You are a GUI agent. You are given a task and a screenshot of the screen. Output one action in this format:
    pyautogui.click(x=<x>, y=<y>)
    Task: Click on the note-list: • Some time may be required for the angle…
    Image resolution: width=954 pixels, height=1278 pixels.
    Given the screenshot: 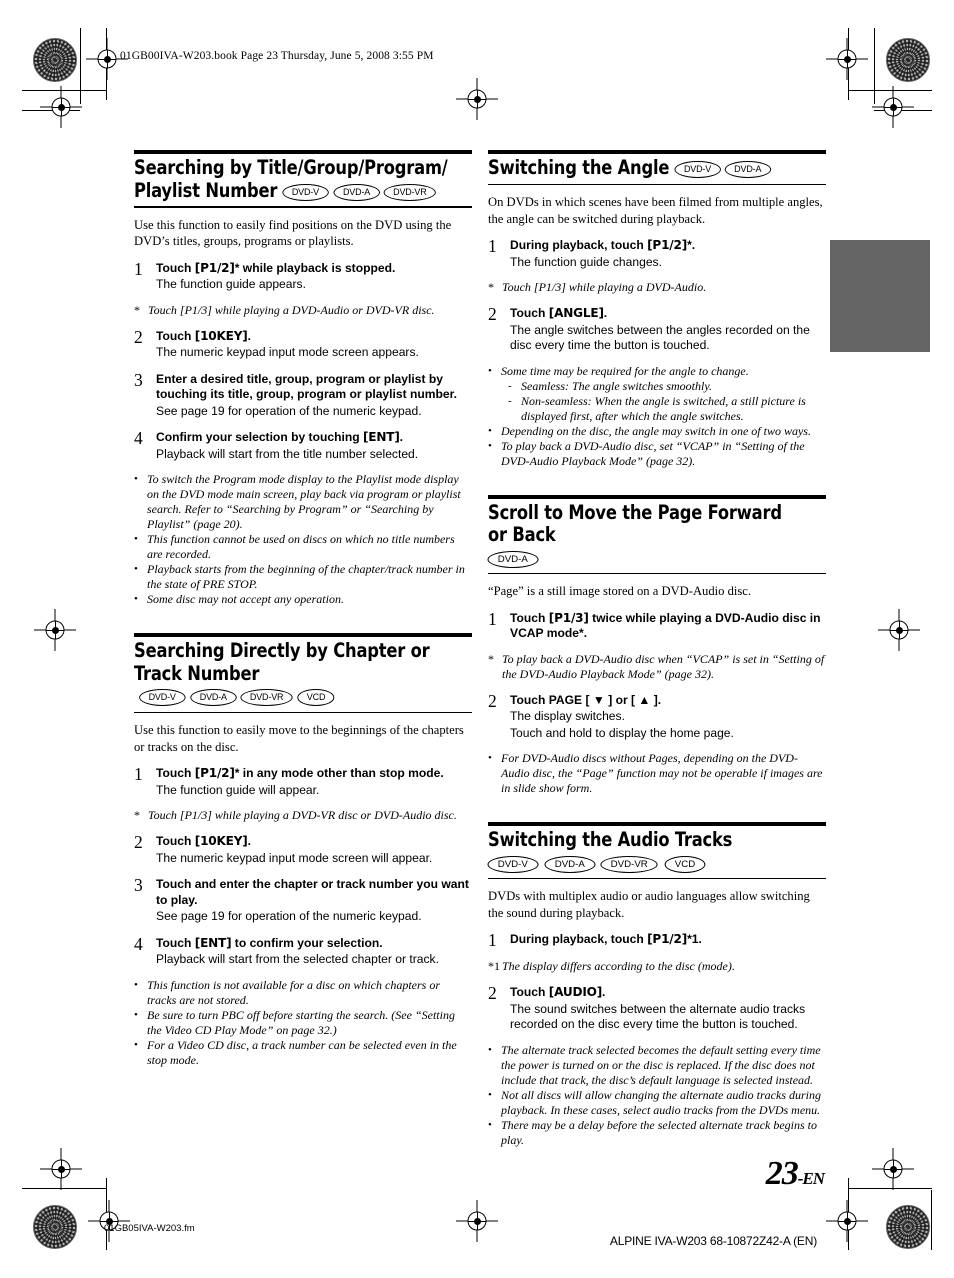 What is the action you would take?
    pyautogui.click(x=657, y=416)
    